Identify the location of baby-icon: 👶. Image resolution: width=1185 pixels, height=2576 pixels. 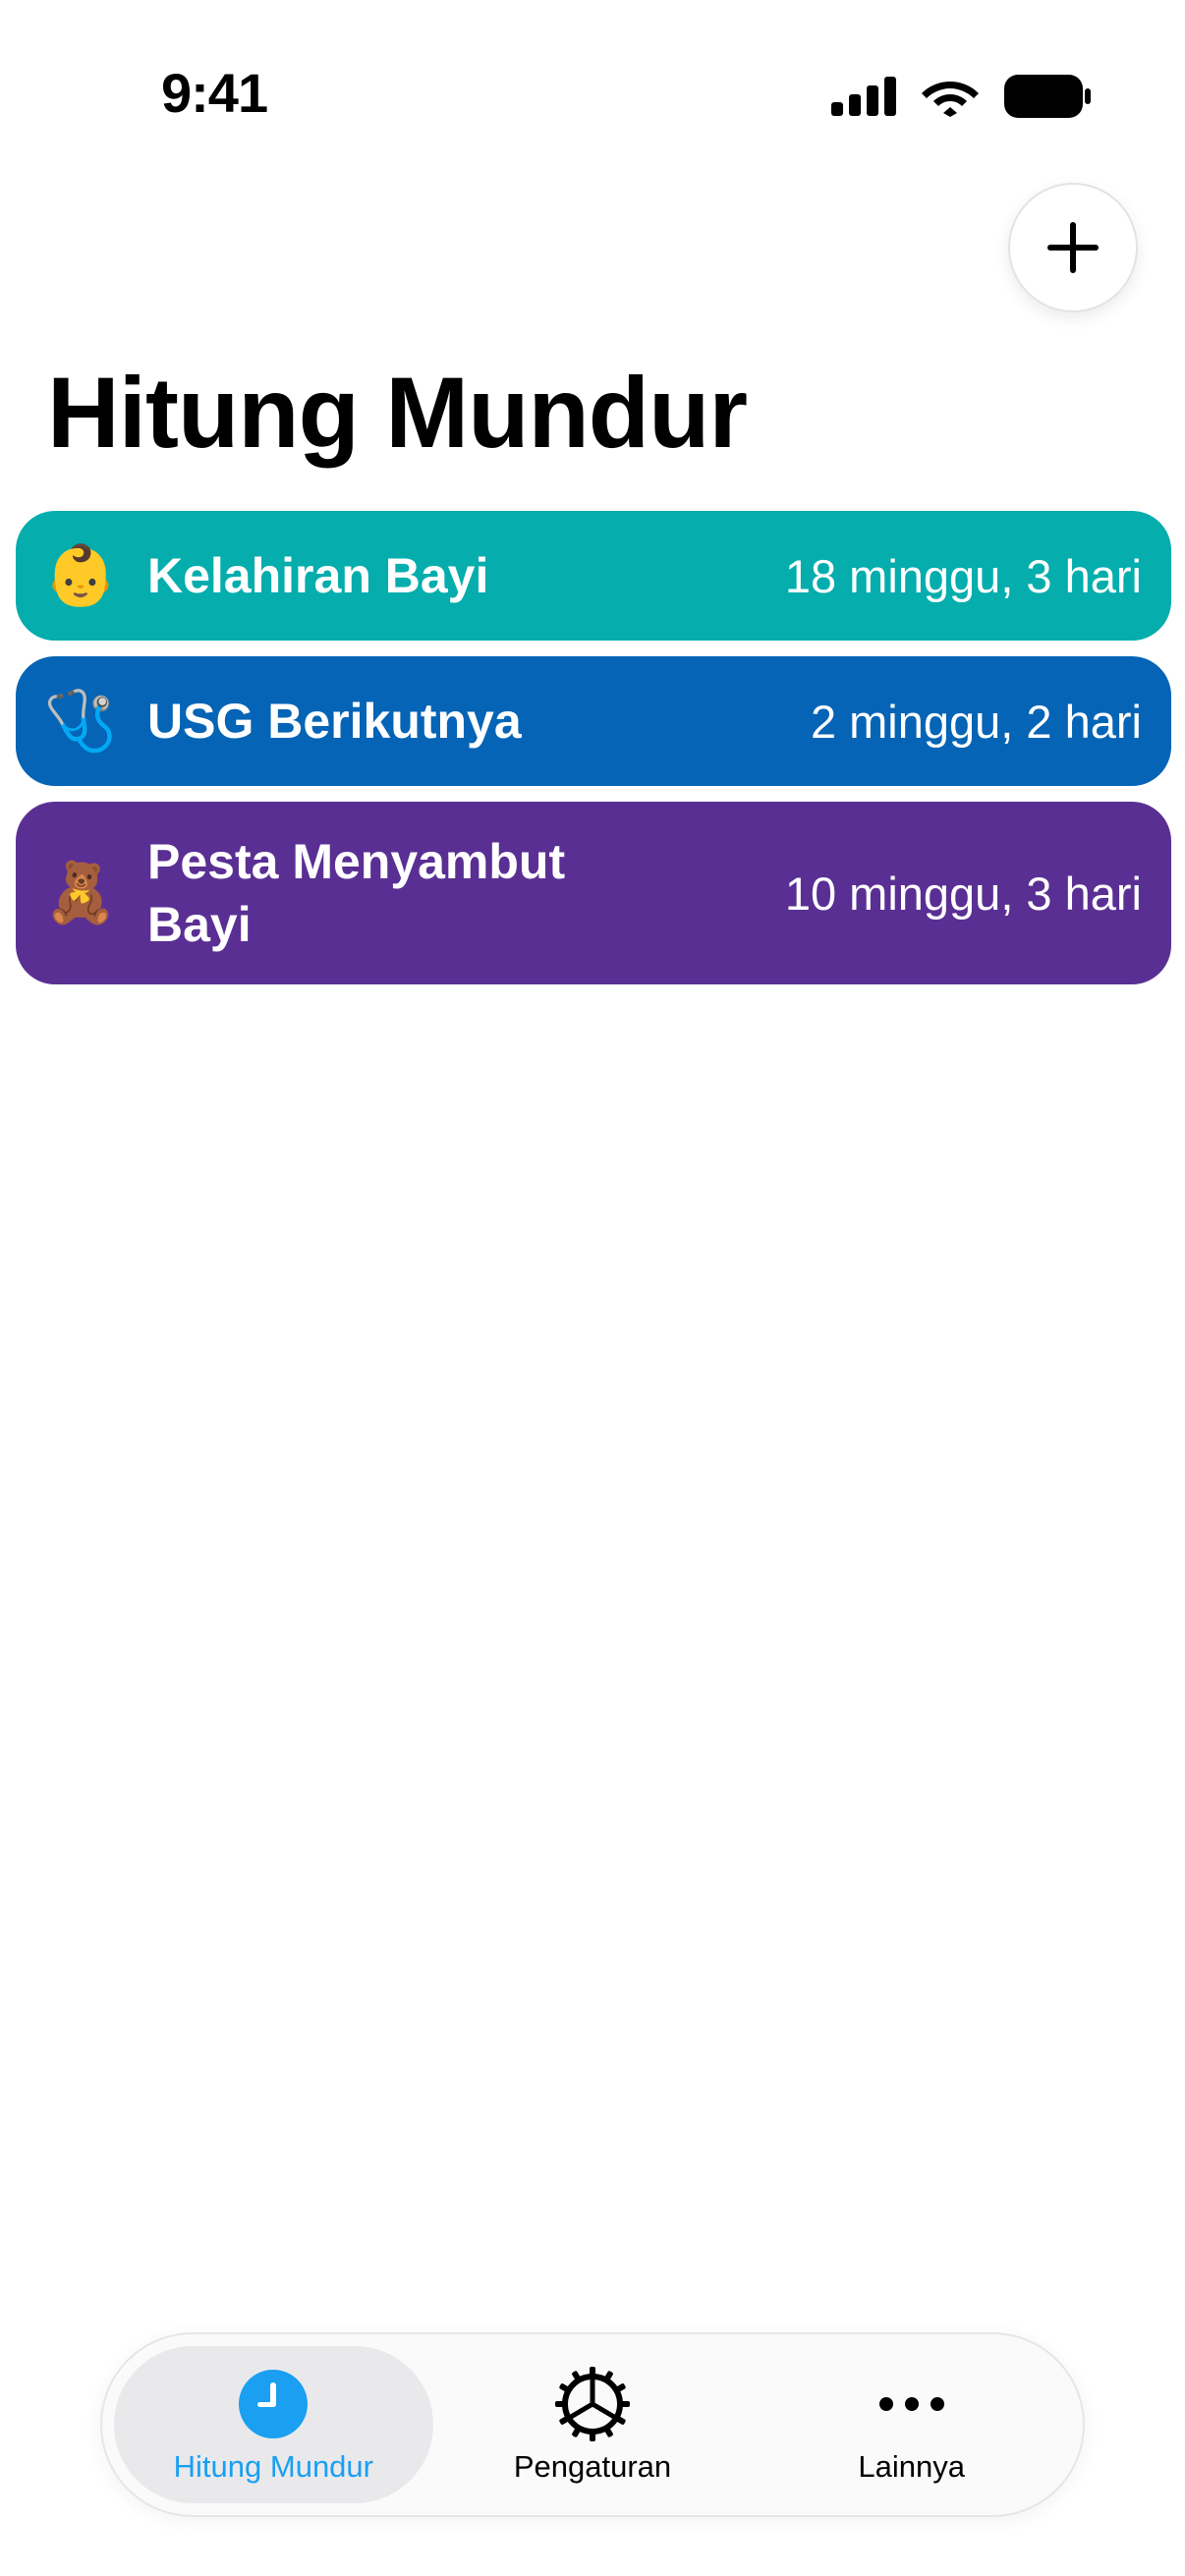
(81, 575).